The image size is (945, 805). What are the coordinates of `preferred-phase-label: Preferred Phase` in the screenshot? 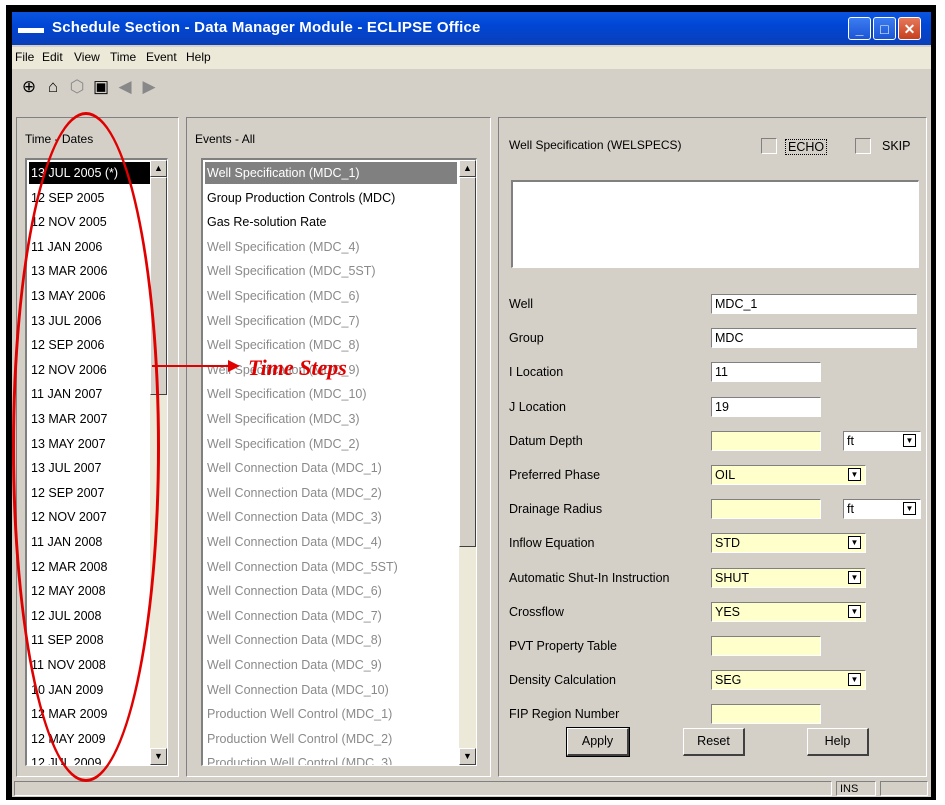 It's located at (555, 475).